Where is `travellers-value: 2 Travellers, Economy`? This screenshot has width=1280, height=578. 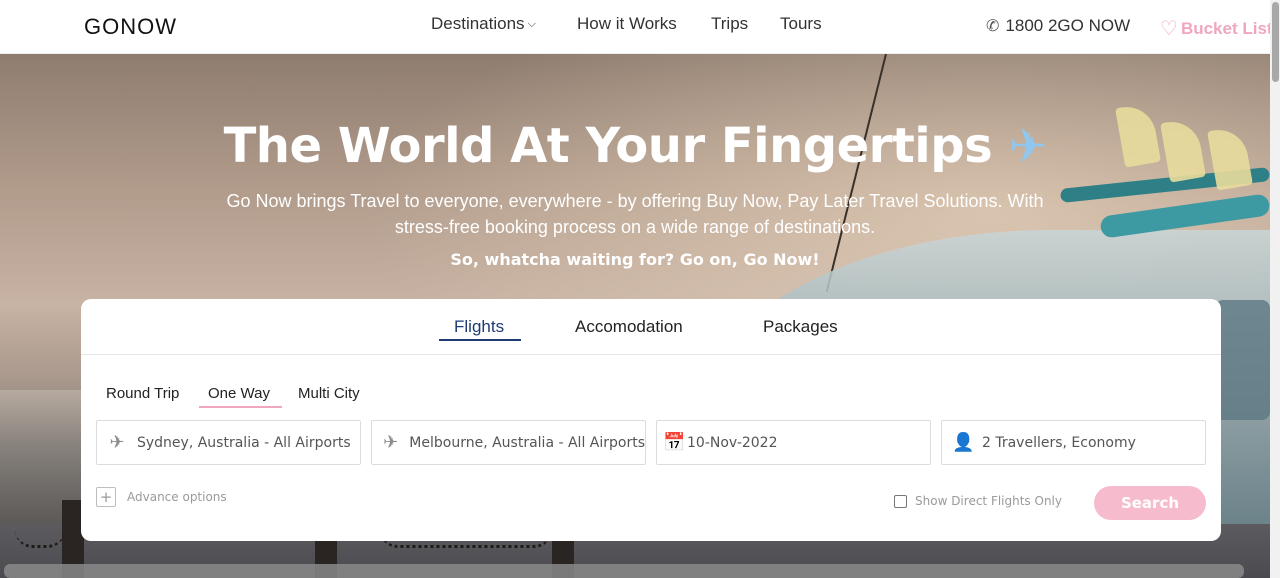
travellers-value: 2 Travellers, Economy is located at coordinates (1059, 442).